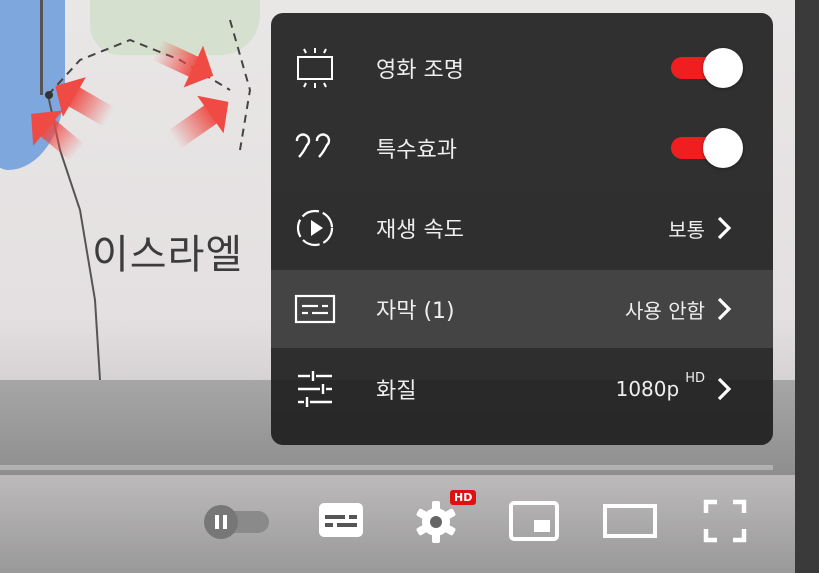 The width and height of the screenshot is (819, 573). I want to click on fullscreen-button, so click(725, 521).